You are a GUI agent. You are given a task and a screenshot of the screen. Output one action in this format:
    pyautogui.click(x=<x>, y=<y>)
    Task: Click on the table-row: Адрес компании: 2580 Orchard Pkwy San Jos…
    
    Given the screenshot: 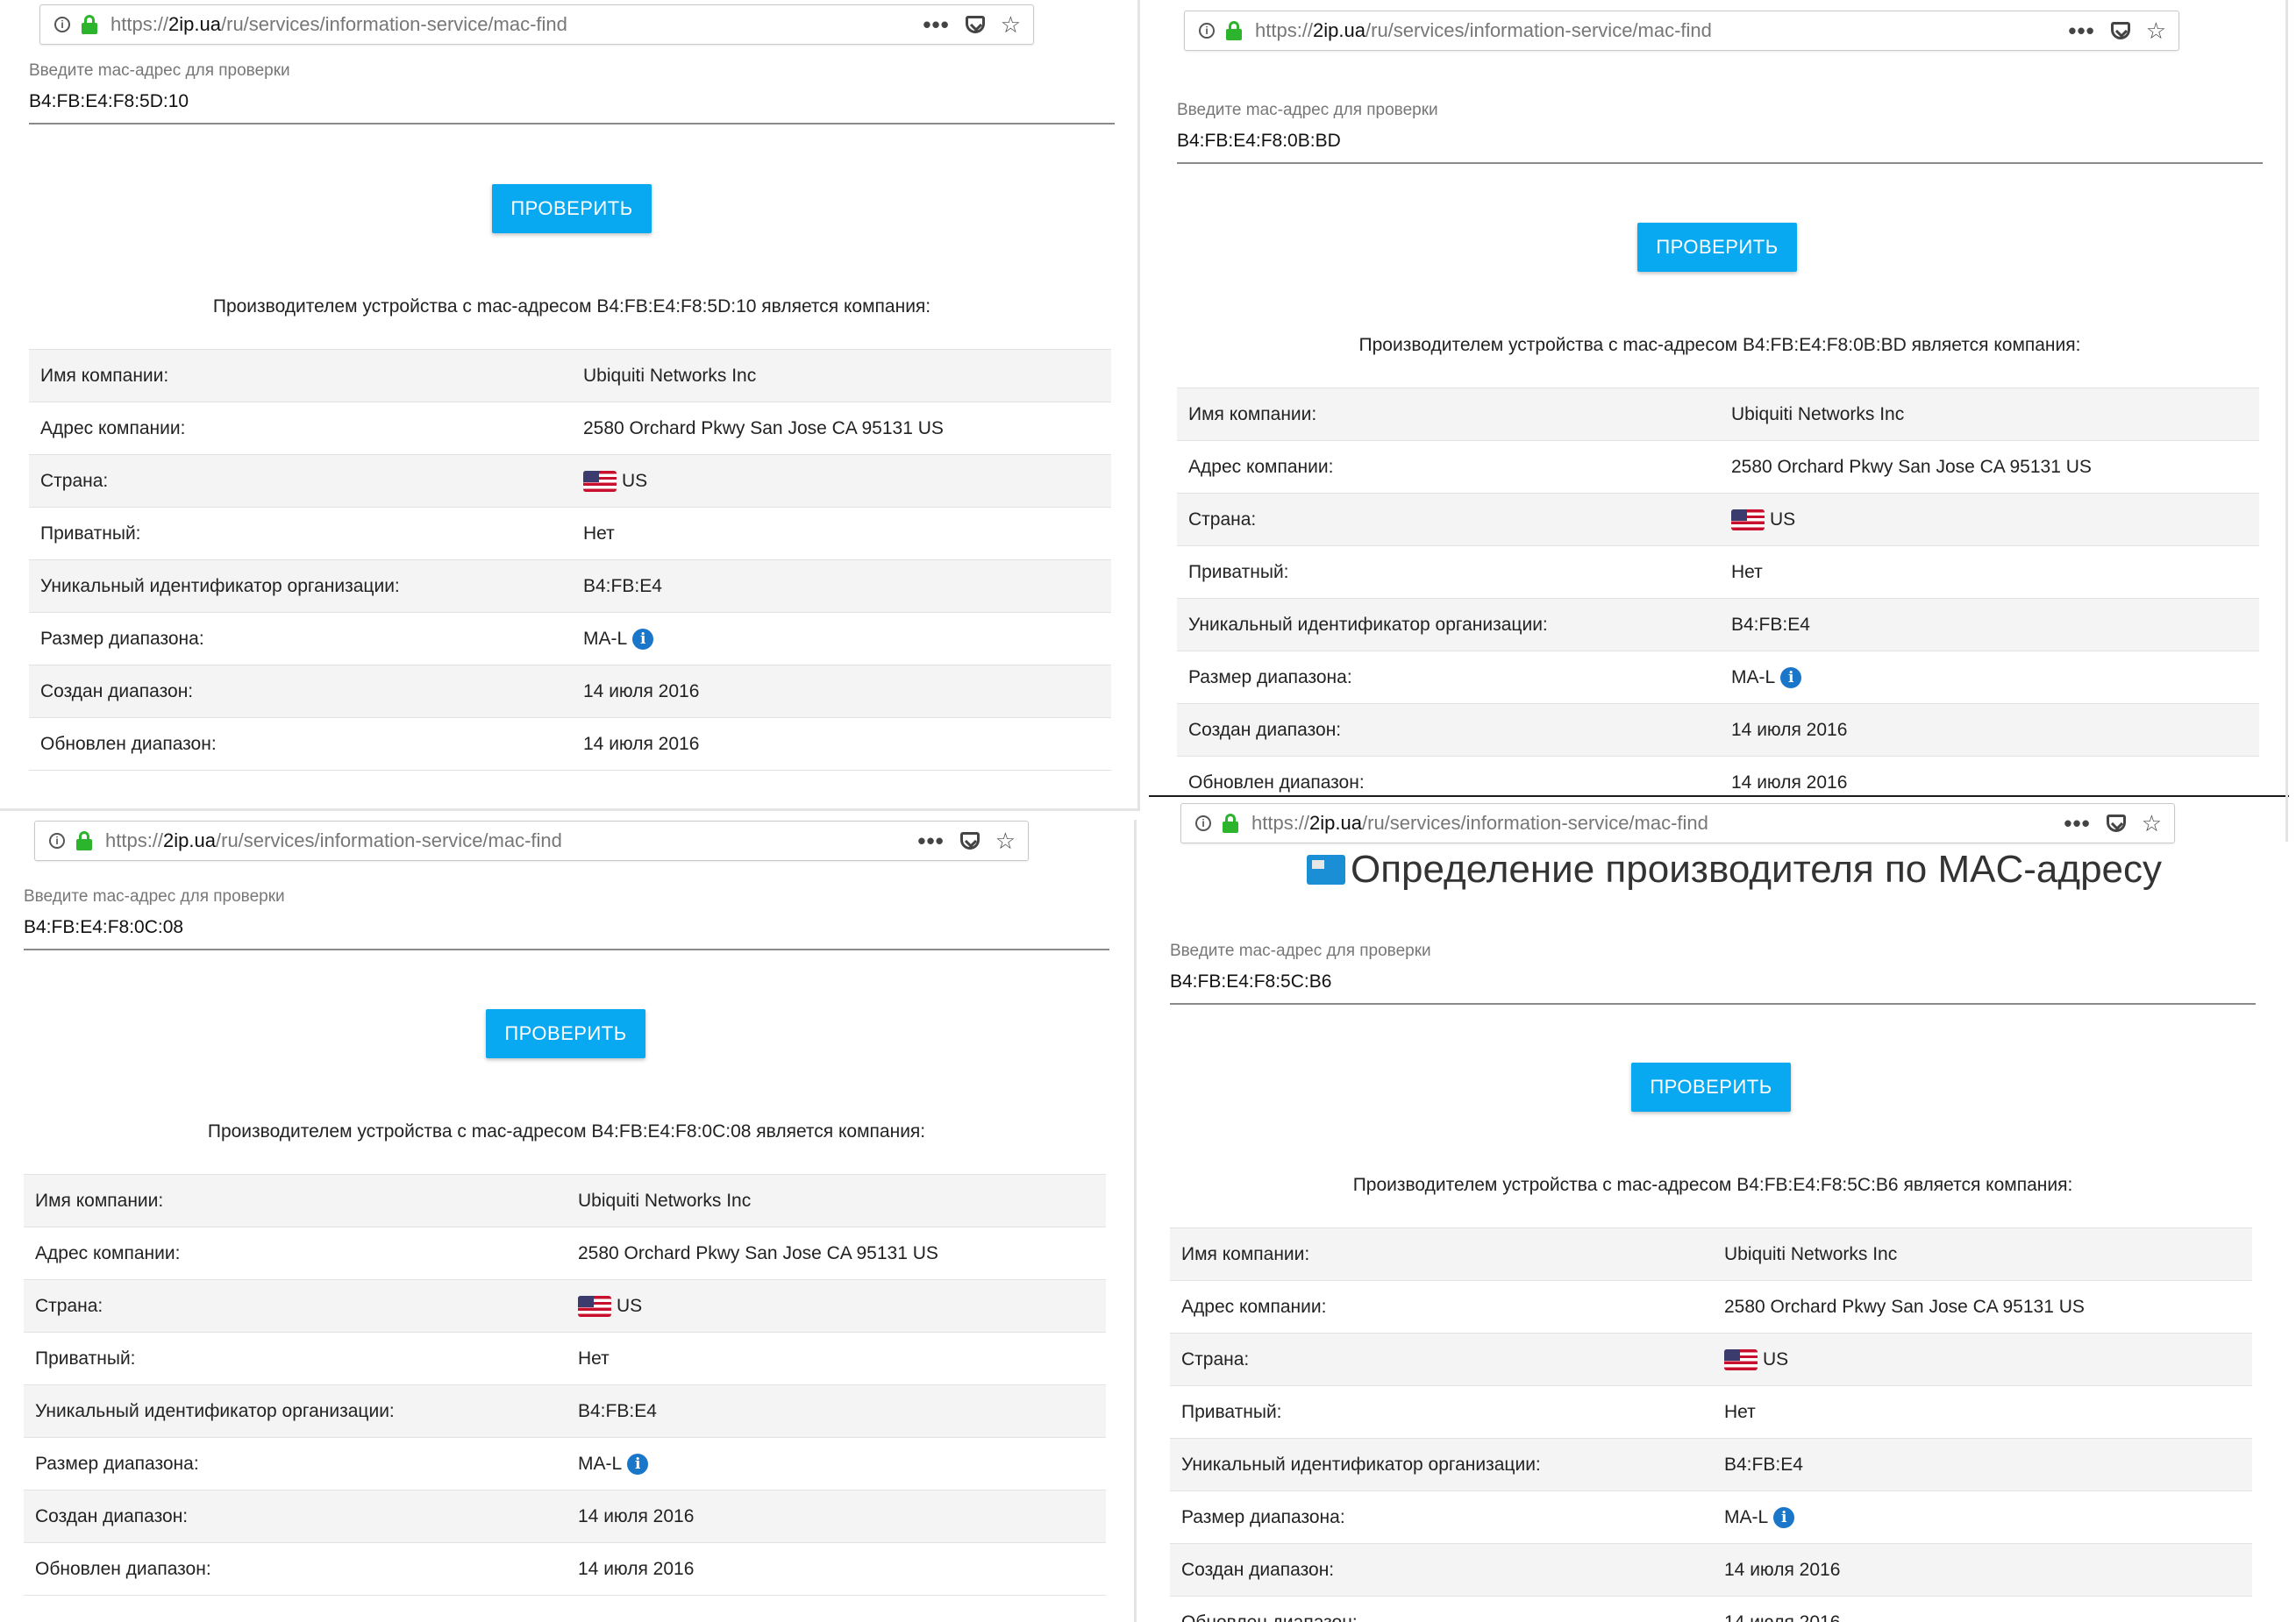 What is the action you would take?
    pyautogui.click(x=1711, y=1307)
    